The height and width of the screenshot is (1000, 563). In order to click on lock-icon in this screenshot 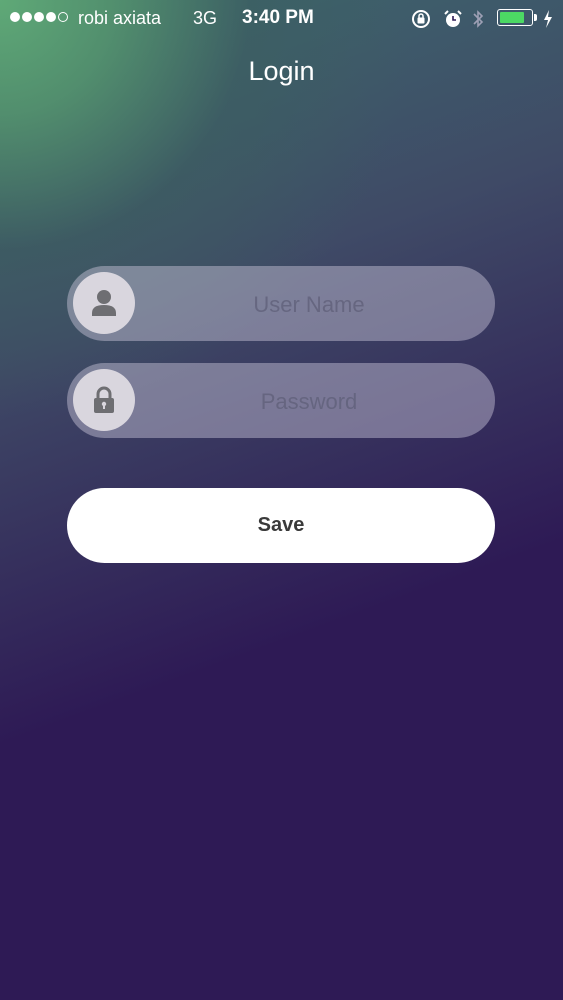, I will do `click(104, 399)`.